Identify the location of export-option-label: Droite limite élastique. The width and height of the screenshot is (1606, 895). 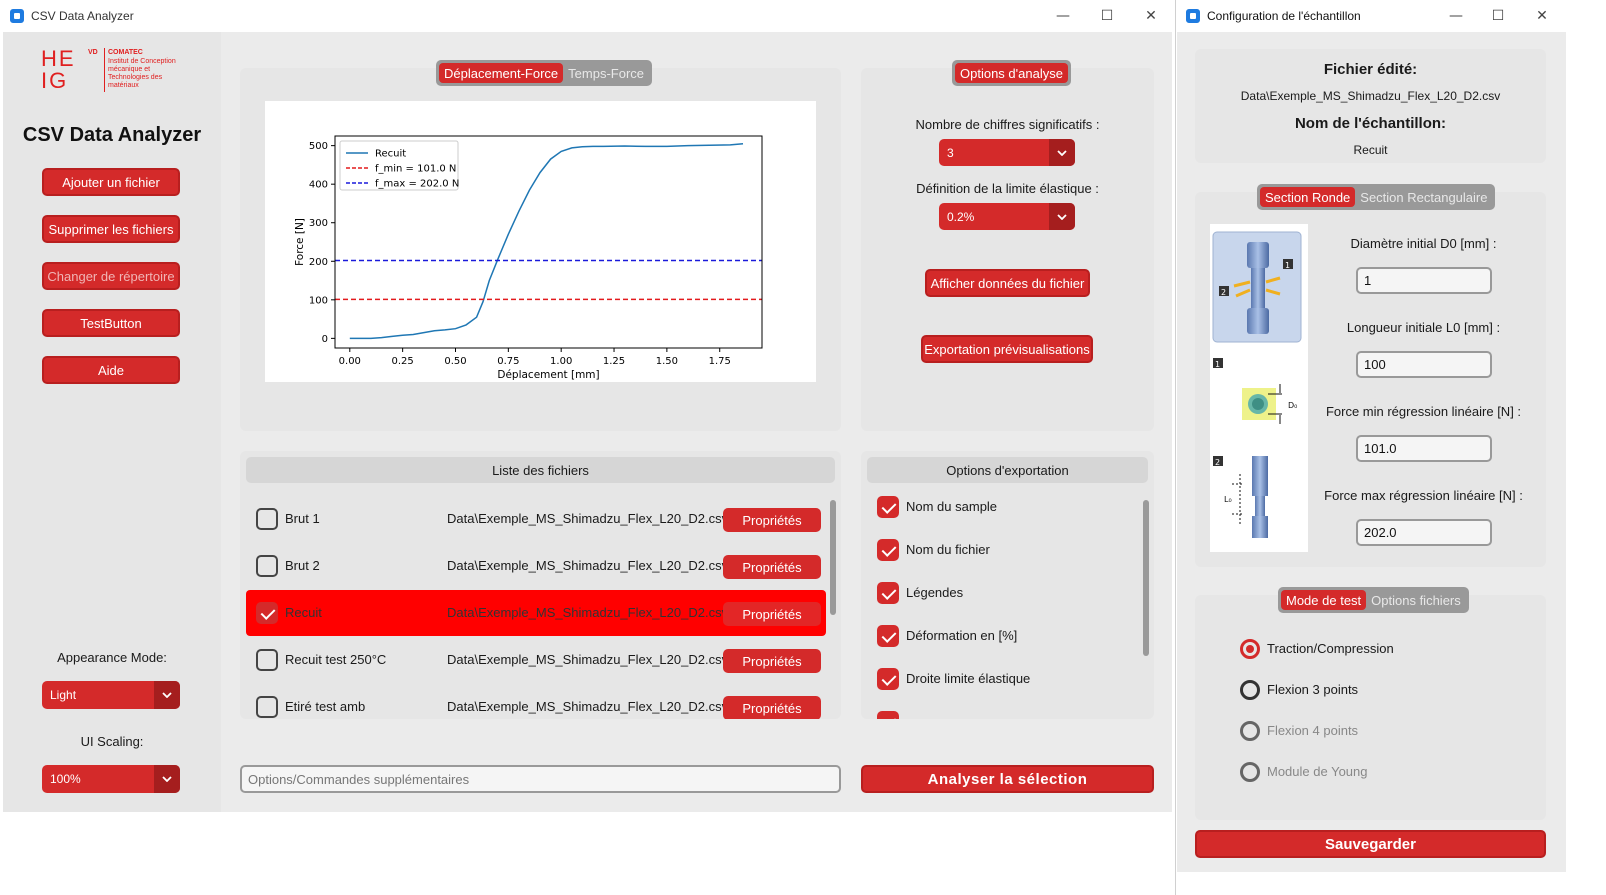
(968, 678).